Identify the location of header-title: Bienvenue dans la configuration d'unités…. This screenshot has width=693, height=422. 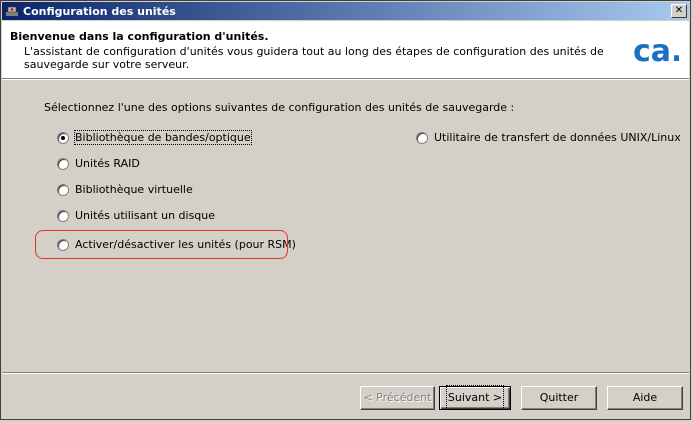
(139, 36).